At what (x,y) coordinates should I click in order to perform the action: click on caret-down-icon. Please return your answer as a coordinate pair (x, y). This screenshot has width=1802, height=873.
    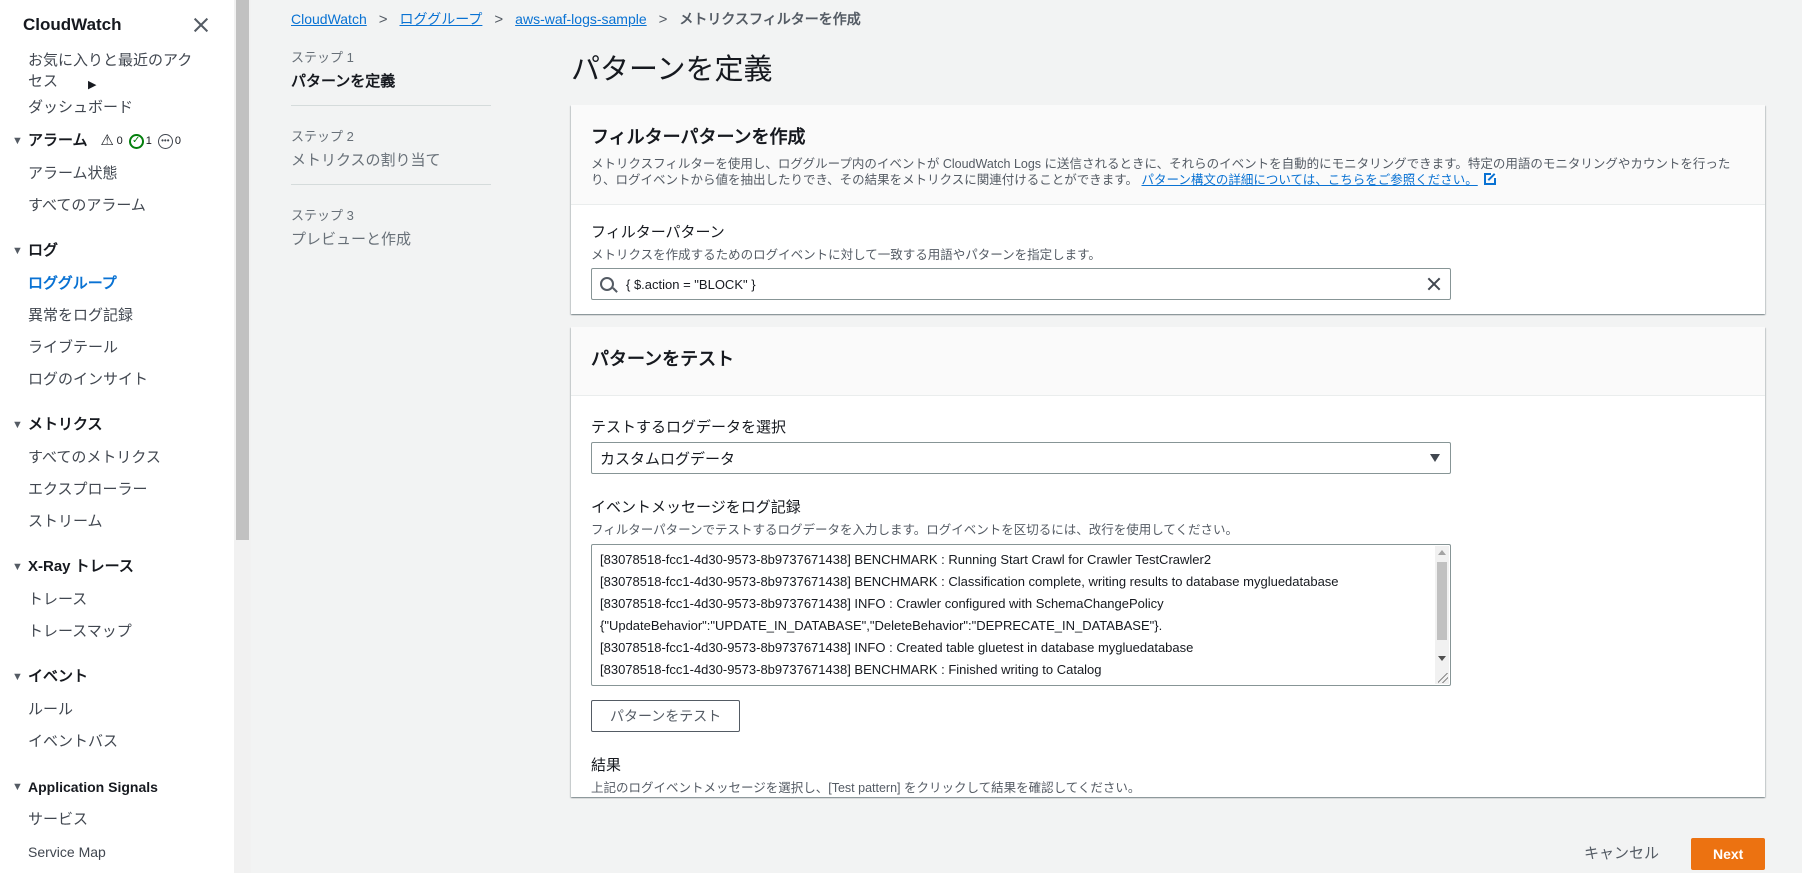
    Looking at the image, I should click on (1435, 458).